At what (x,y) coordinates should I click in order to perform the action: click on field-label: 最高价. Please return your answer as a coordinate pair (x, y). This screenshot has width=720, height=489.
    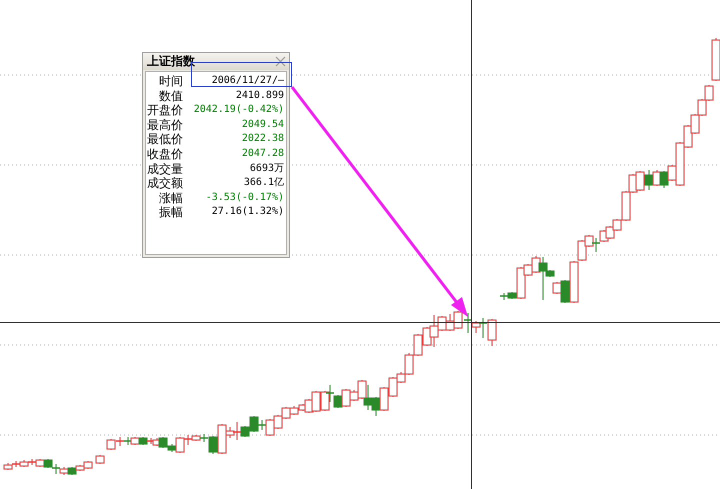
    Looking at the image, I should click on (165, 125).